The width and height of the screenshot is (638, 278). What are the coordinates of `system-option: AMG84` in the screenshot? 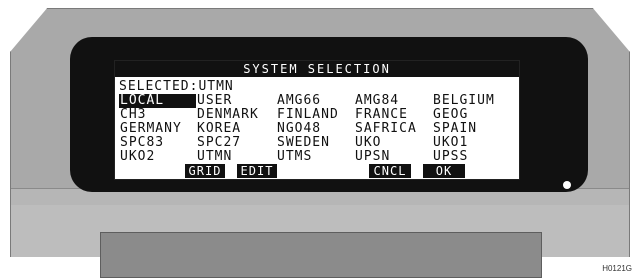 It's located at (393, 101).